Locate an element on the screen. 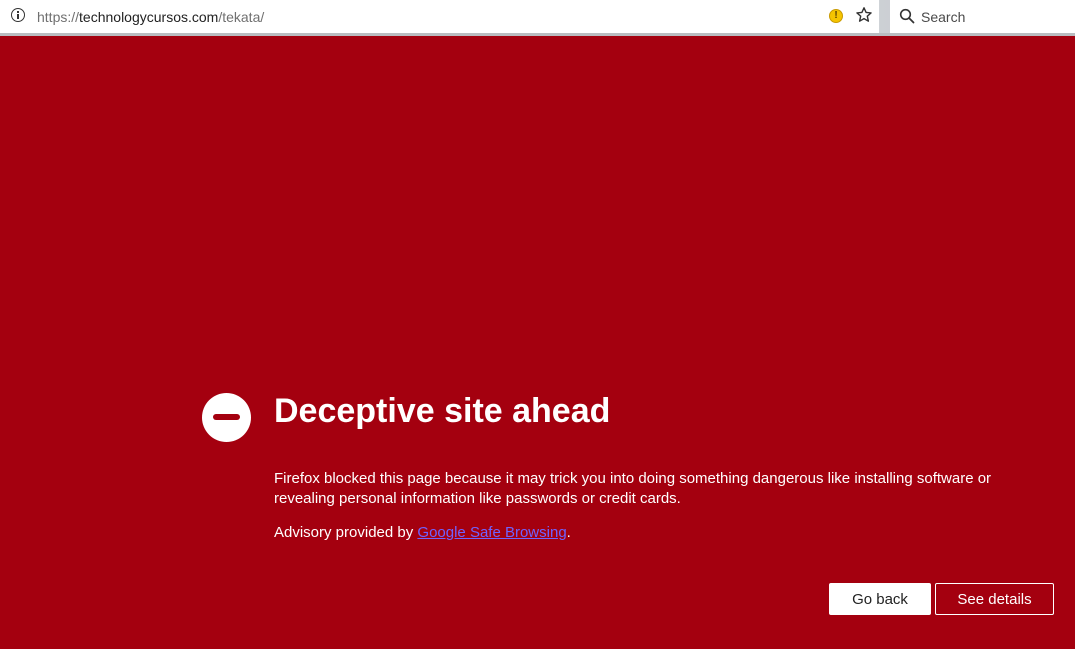 This screenshot has width=1075, height=649. see-details-button: See details is located at coordinates (994, 599).